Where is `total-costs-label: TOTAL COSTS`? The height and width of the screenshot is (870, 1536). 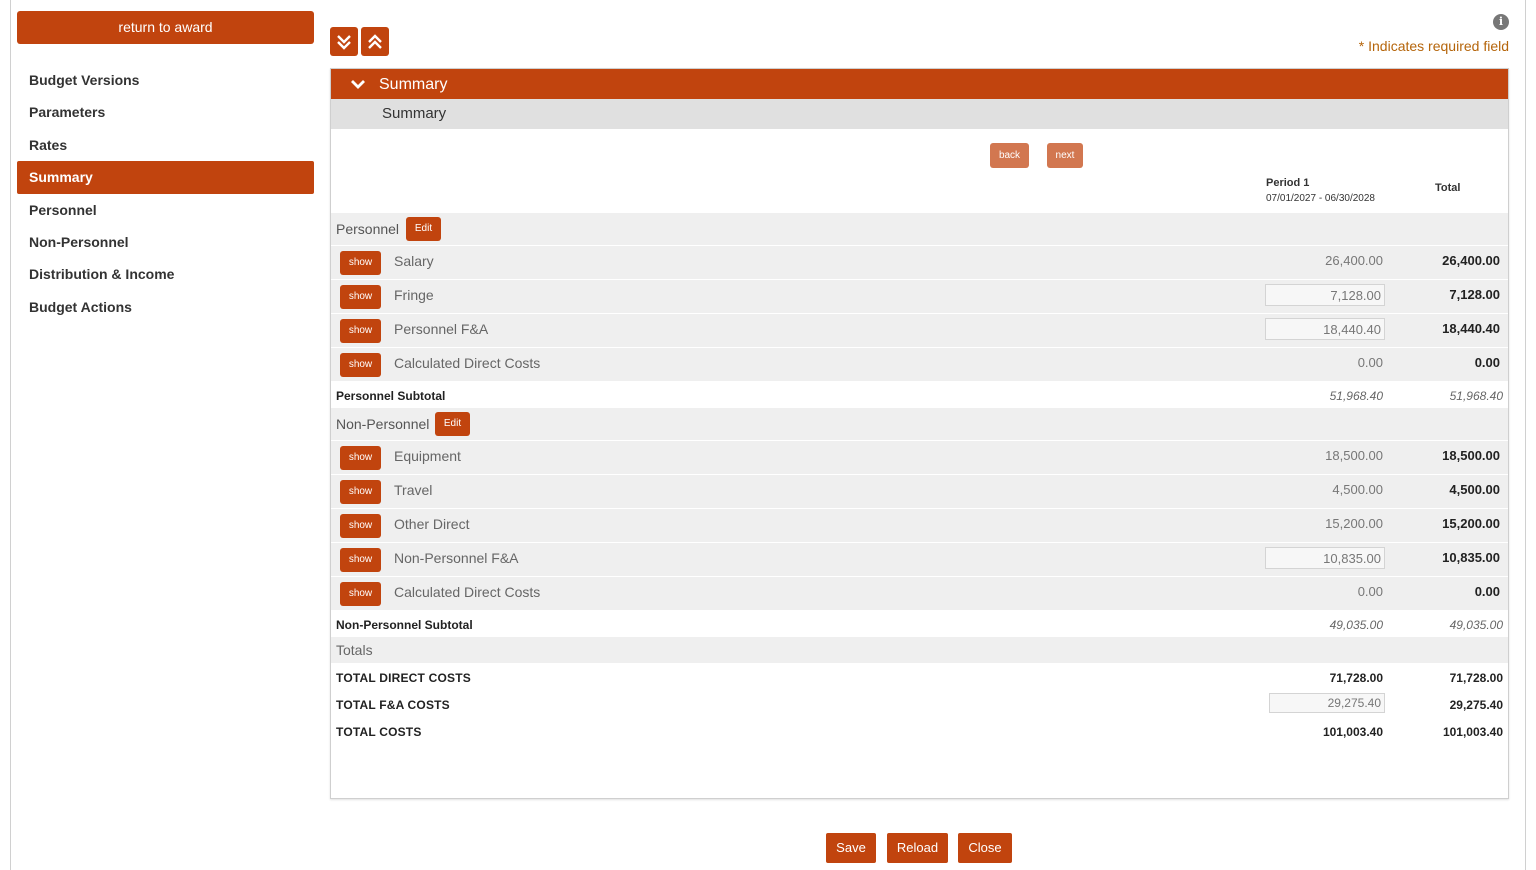
total-costs-label: TOTAL COSTS is located at coordinates (379, 732).